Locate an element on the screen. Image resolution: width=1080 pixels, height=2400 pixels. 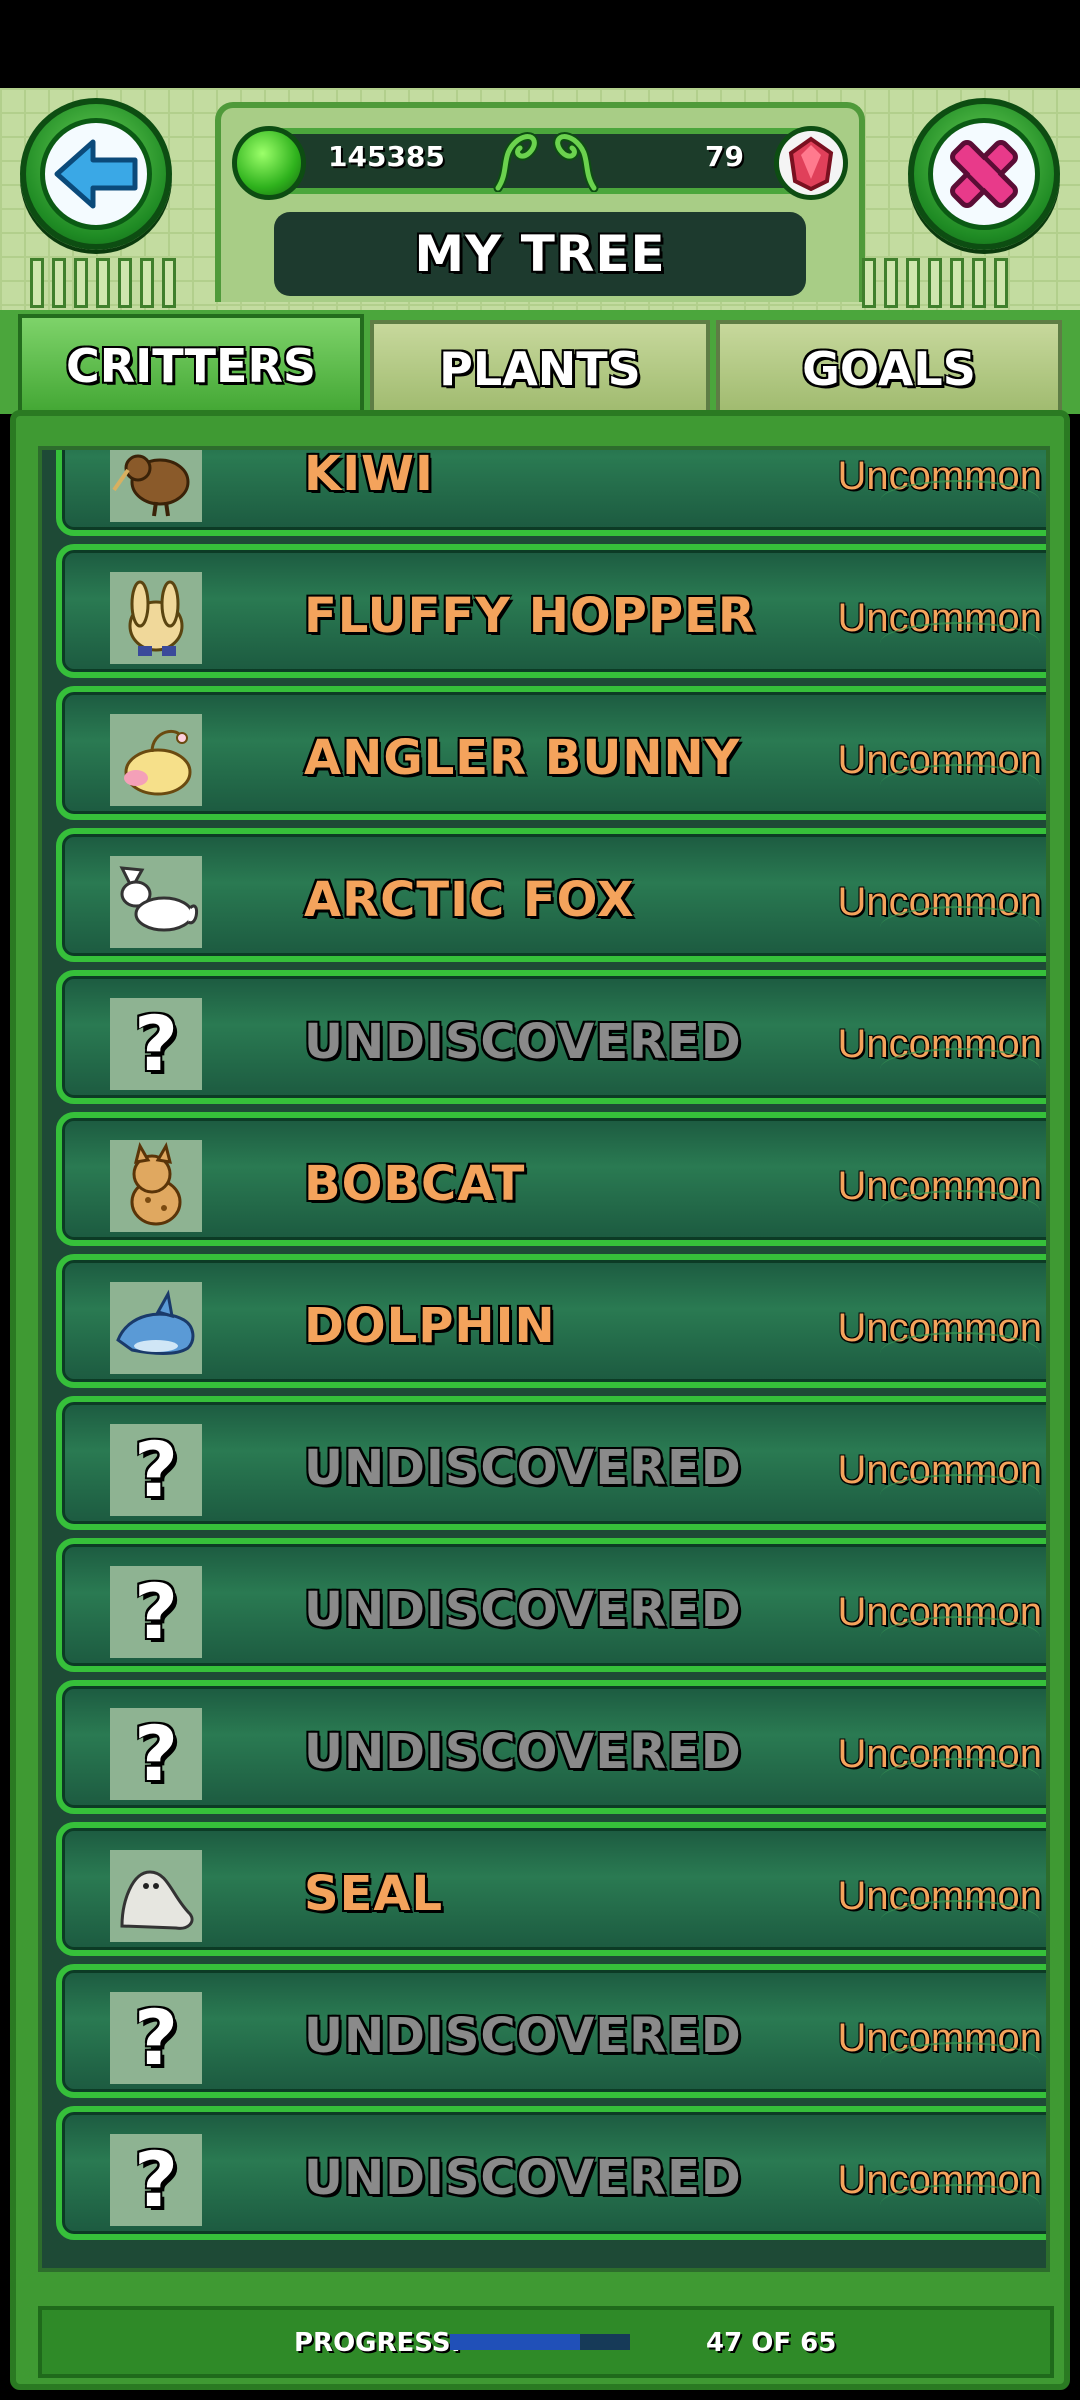
status-bar is located at coordinates (540, 44).